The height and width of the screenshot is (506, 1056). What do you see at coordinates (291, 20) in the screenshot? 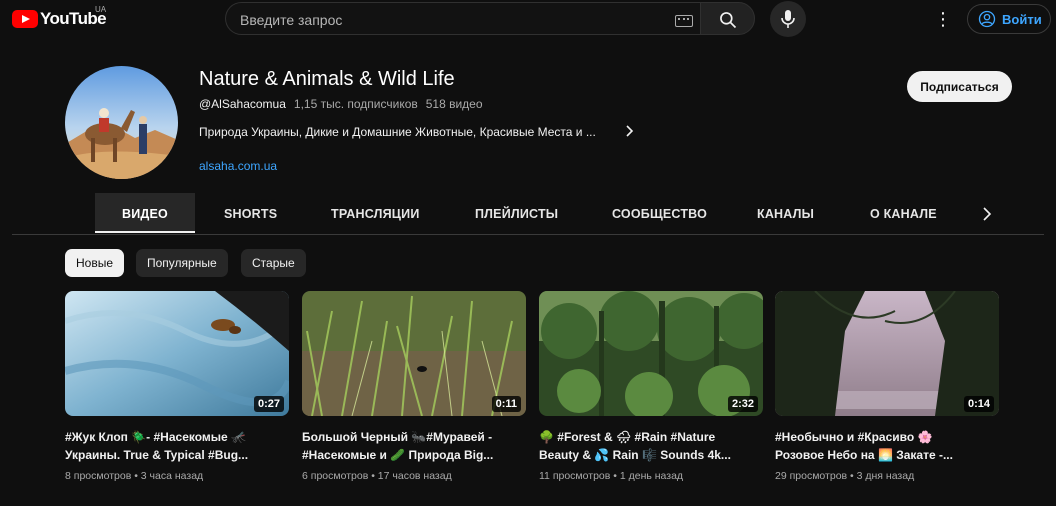
I see `search-placeholder: Введите запрос` at bounding box center [291, 20].